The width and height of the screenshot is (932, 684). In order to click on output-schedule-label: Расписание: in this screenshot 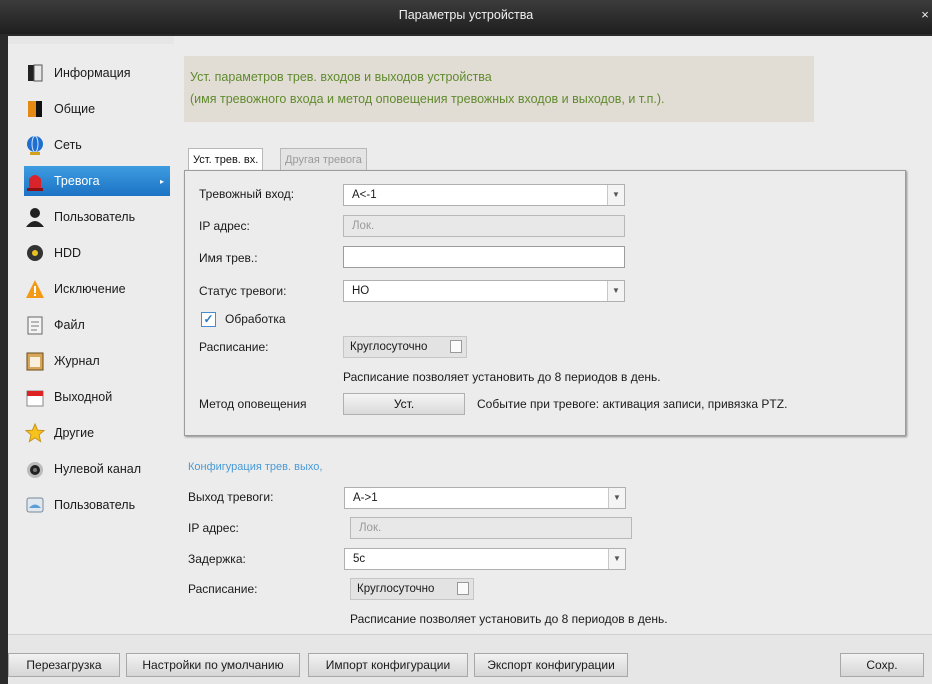, I will do `click(223, 589)`.